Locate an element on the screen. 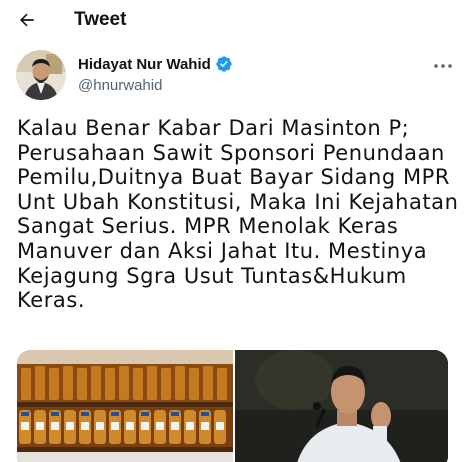 The width and height of the screenshot is (464, 462). top-header: Tweet is located at coordinates (232, 20).